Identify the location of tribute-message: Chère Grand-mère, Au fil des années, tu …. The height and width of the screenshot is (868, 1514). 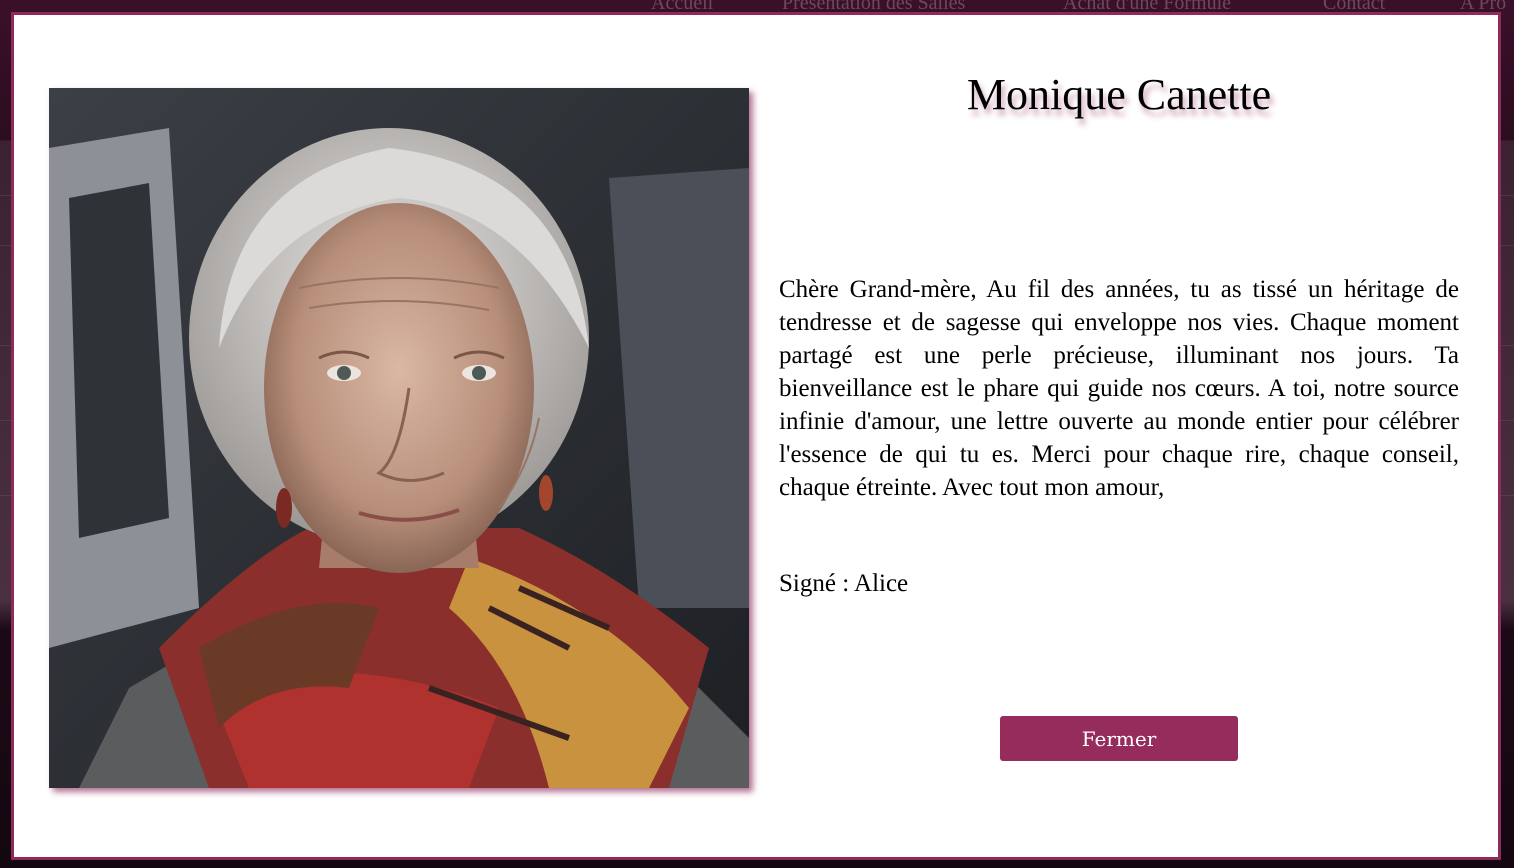
(1119, 388).